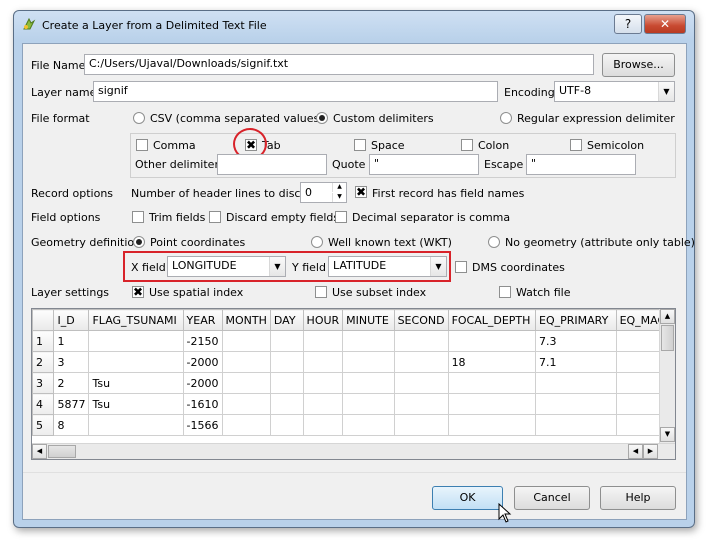  What do you see at coordinates (138, 292) in the screenshot?
I see `spatial-index-checkbox: ✖` at bounding box center [138, 292].